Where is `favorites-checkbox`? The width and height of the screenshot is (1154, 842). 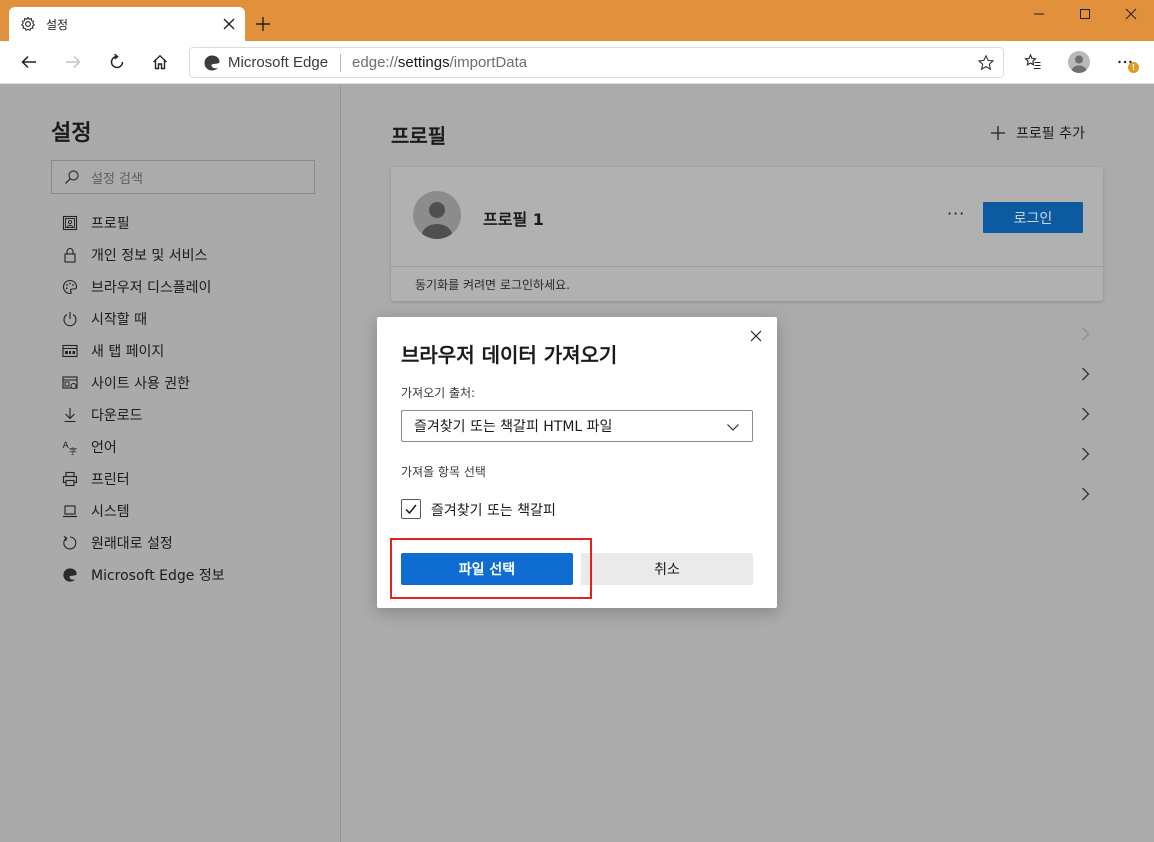 favorites-checkbox is located at coordinates (411, 509).